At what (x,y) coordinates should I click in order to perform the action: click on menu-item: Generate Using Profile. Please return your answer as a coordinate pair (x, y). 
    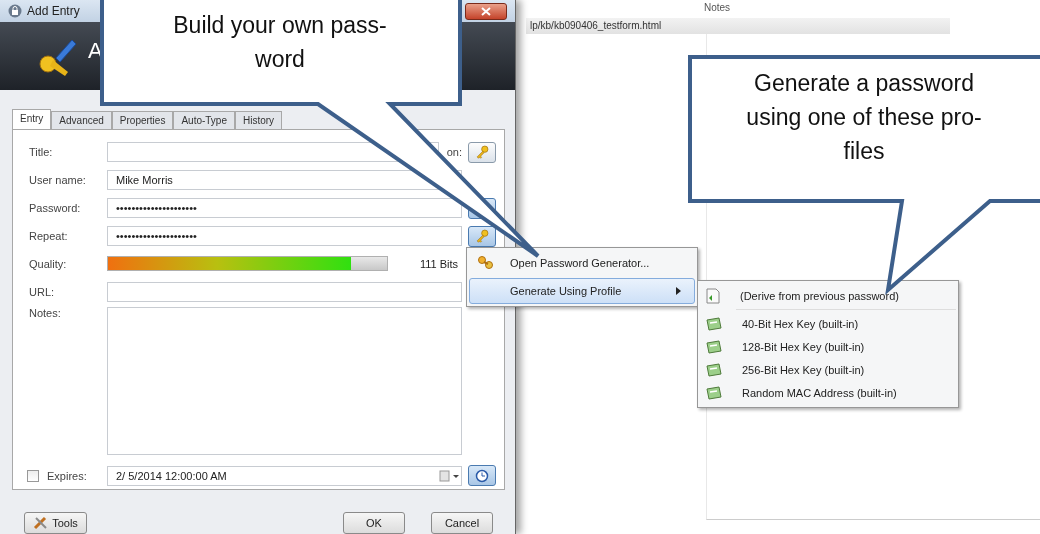
    Looking at the image, I should click on (582, 291).